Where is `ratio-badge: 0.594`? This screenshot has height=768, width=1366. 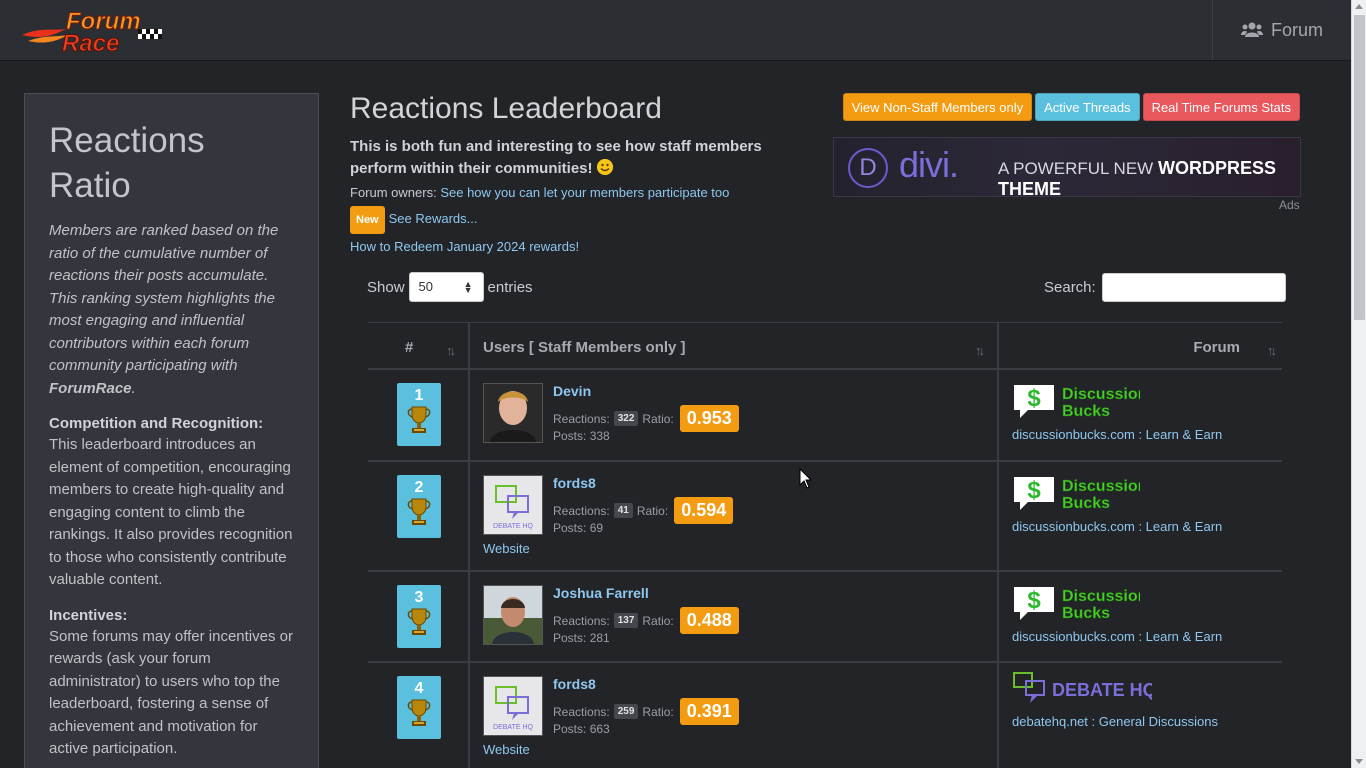
ratio-badge: 0.594 is located at coordinates (704, 510).